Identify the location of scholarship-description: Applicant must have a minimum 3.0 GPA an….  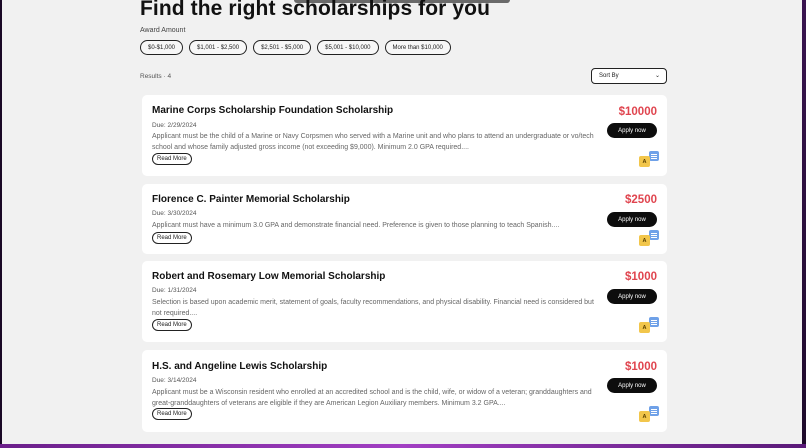
(356, 225).